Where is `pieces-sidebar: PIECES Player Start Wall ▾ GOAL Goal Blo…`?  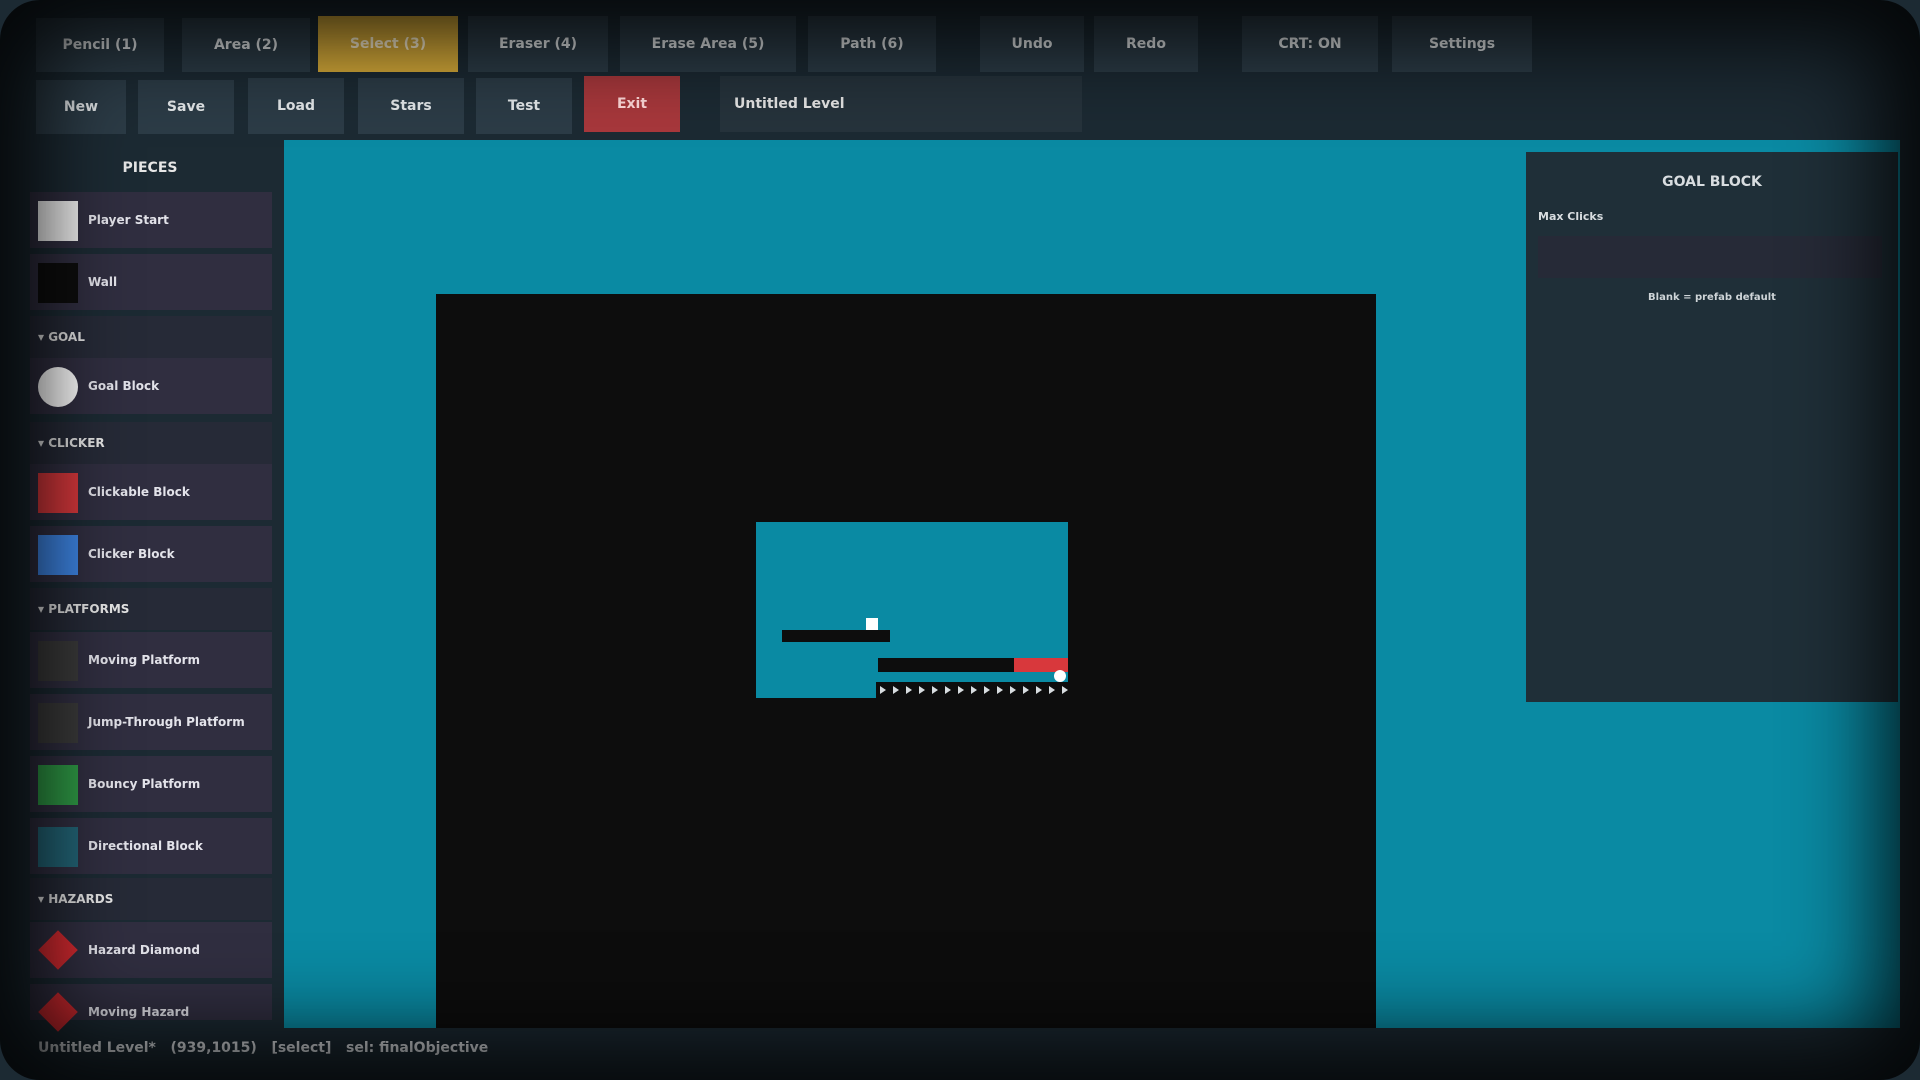 pieces-sidebar: PIECES Player Start Wall ▾ GOAL Goal Blo… is located at coordinates (150, 586).